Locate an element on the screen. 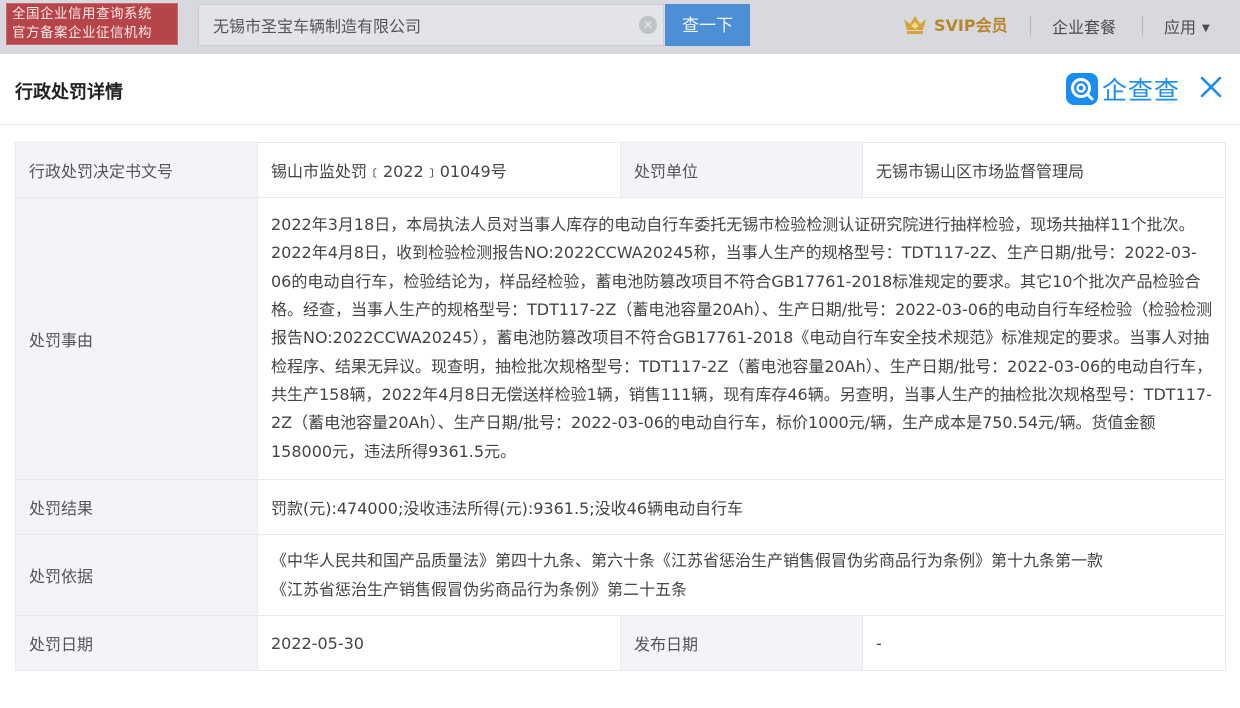 Image resolution: width=1240 pixels, height=708 pixels. penalty-reason-label: 处罚事由 is located at coordinates (136, 338).